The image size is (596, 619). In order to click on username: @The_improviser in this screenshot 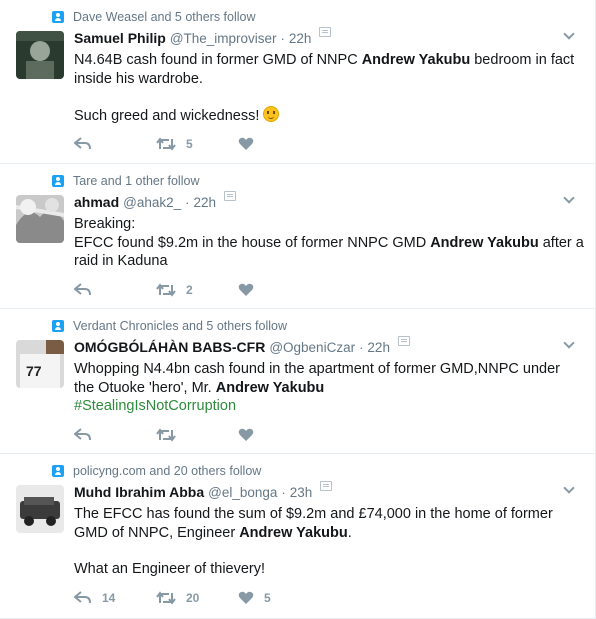, I will do `click(223, 38)`.